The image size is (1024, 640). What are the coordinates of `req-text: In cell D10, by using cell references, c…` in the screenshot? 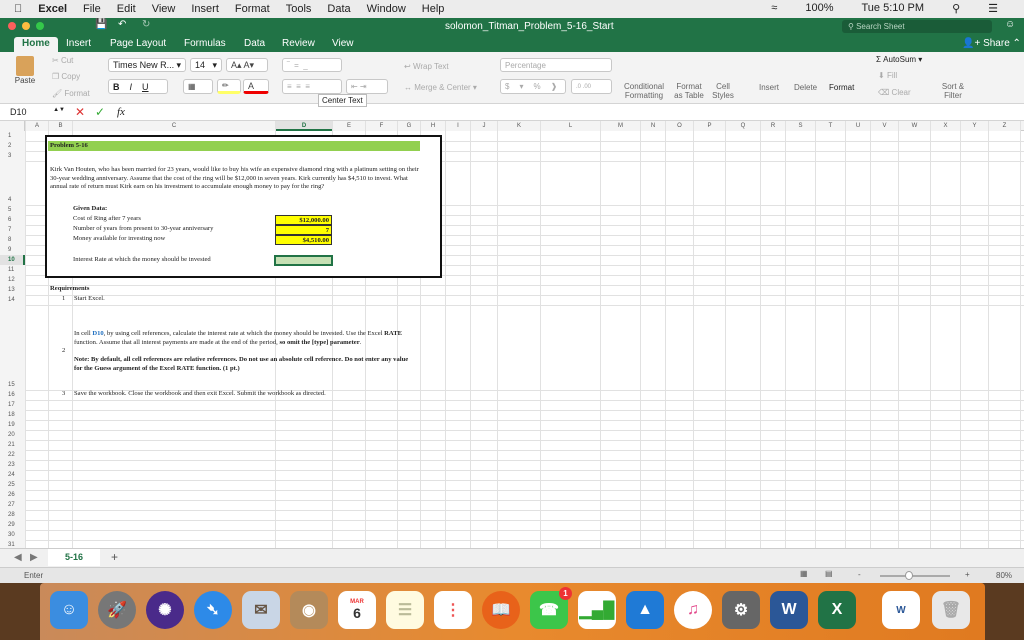 It's located at (244, 352).